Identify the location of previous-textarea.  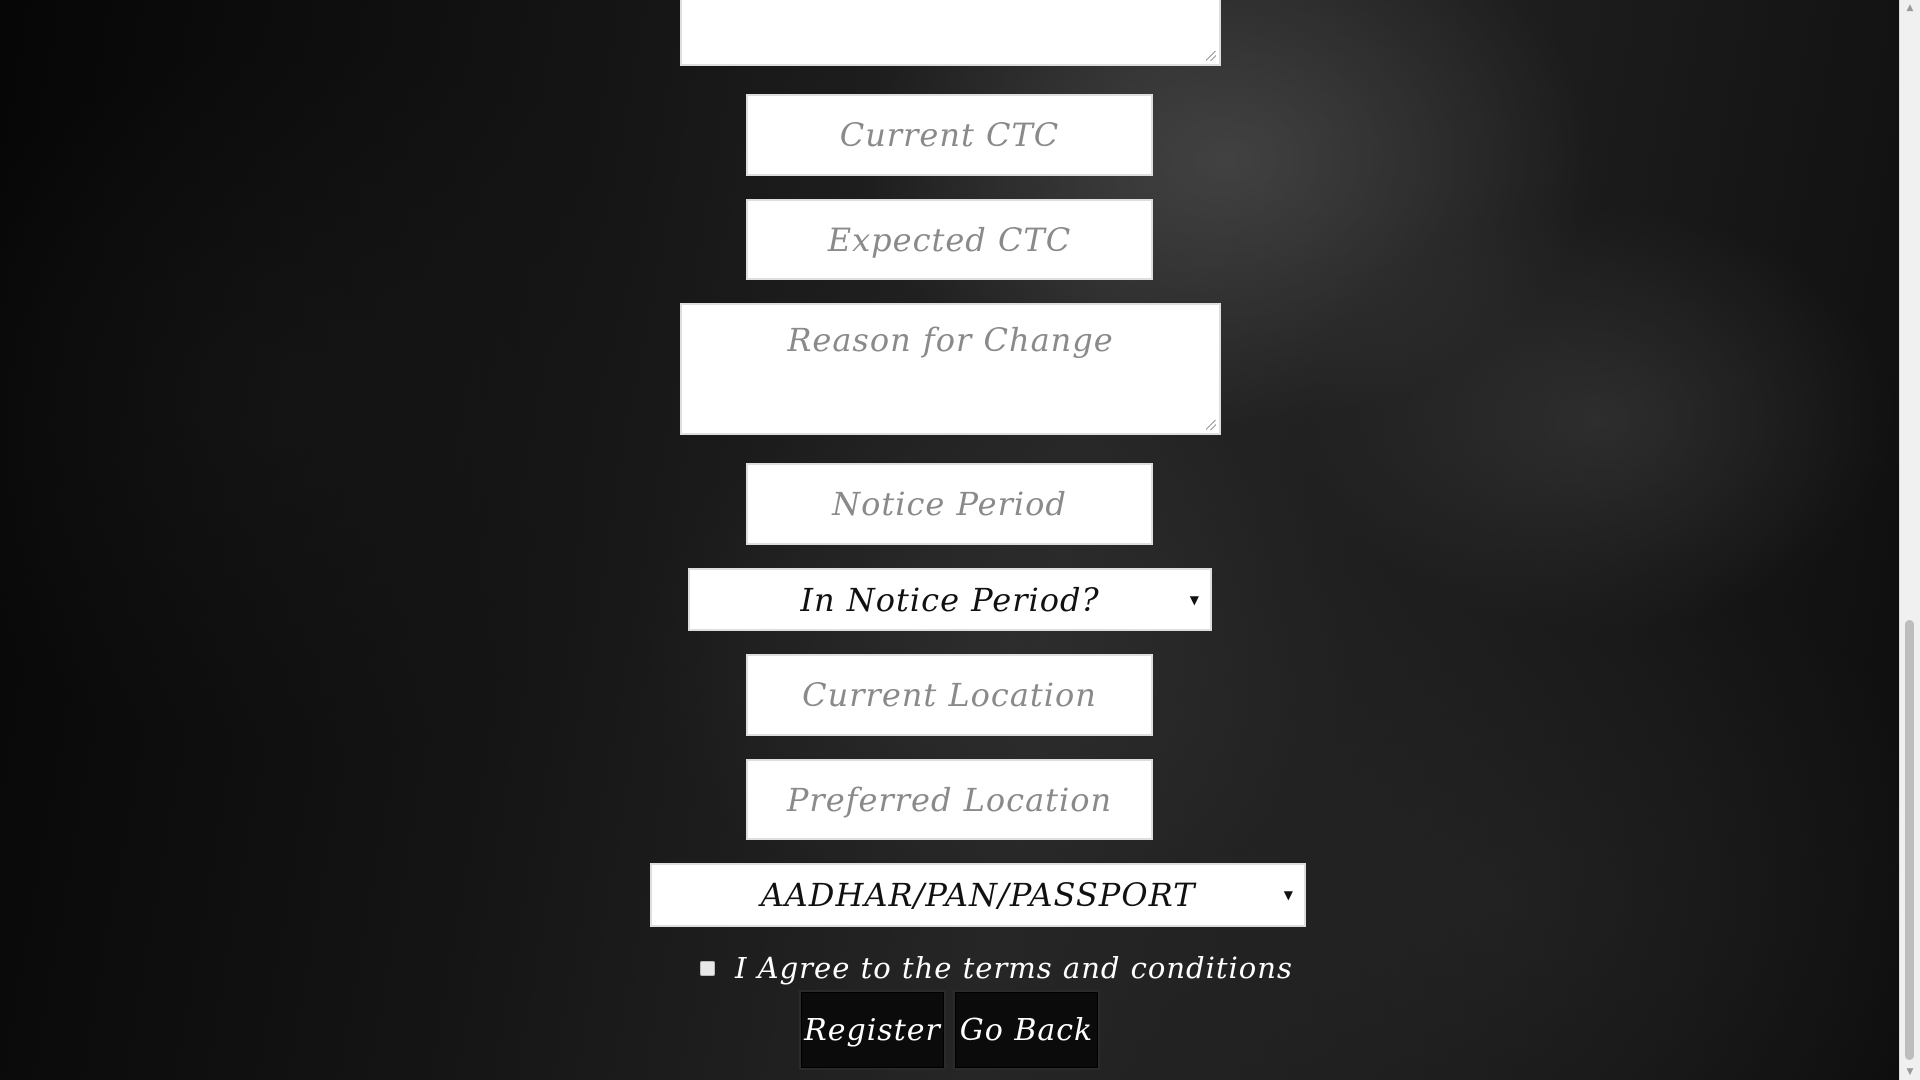
(950, 33).